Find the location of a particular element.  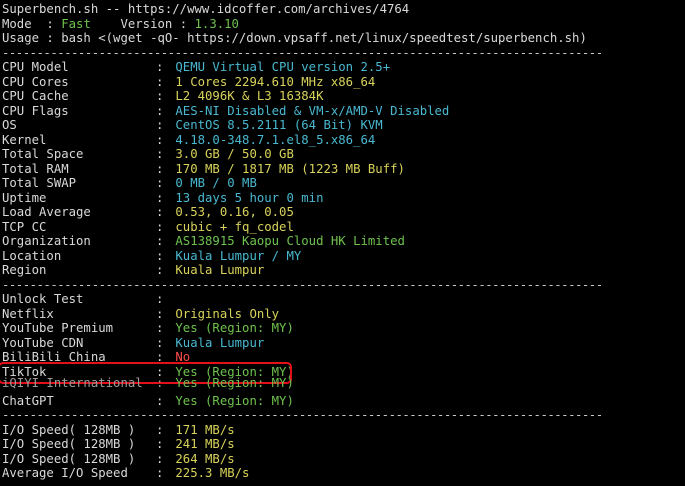

sysinfo-label: Region is located at coordinates (24, 270).